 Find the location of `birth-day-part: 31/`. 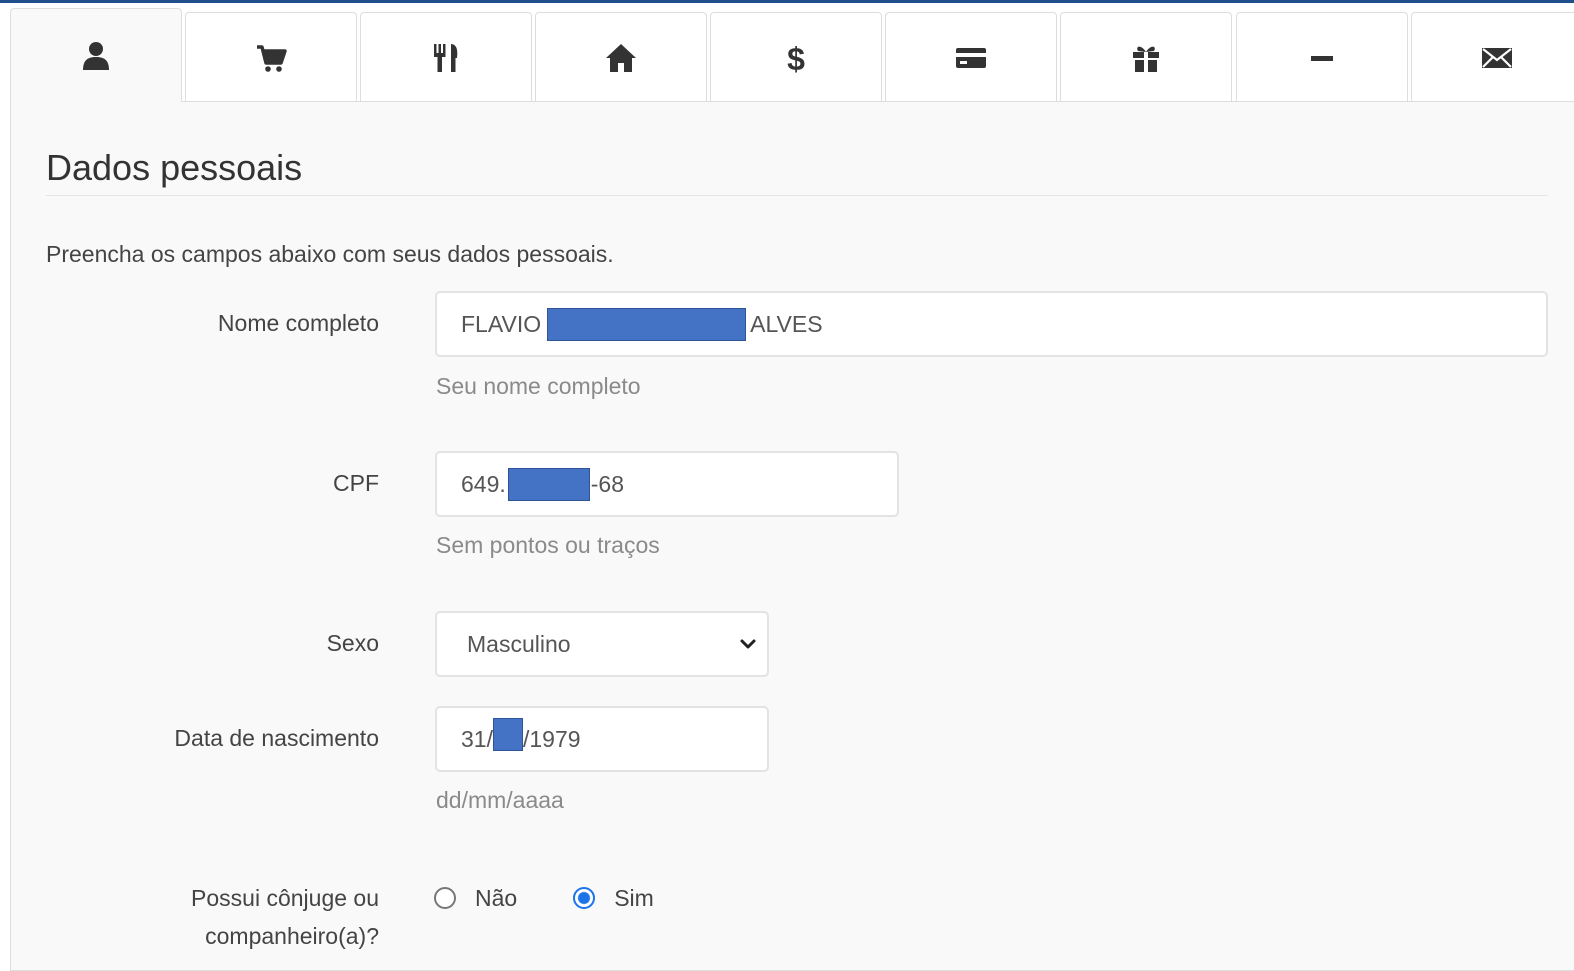

birth-day-part: 31/ is located at coordinates (477, 738).